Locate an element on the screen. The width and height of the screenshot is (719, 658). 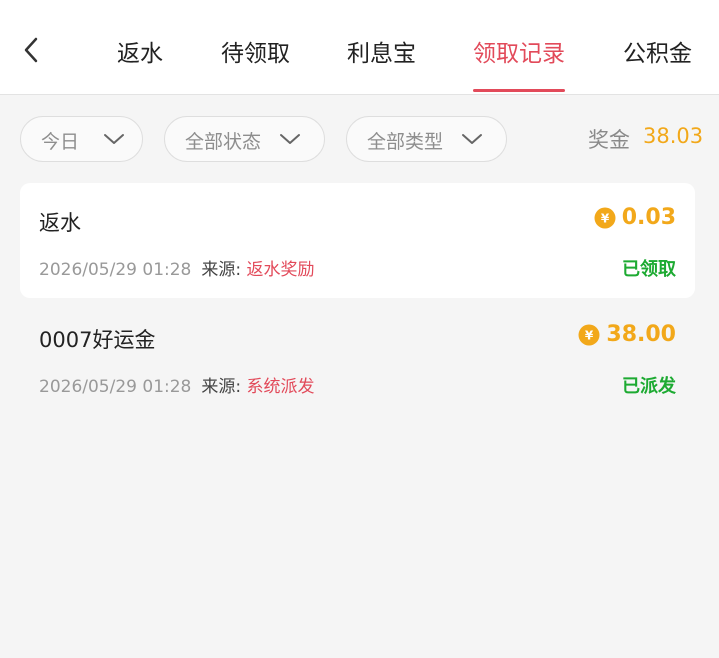
tab-interest: 利息宝 is located at coordinates (381, 51).